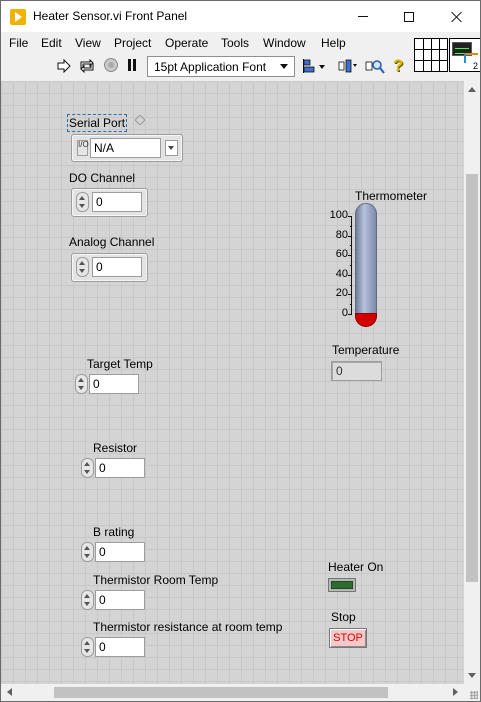  I want to click on scroll-down-icon, so click(472, 675).